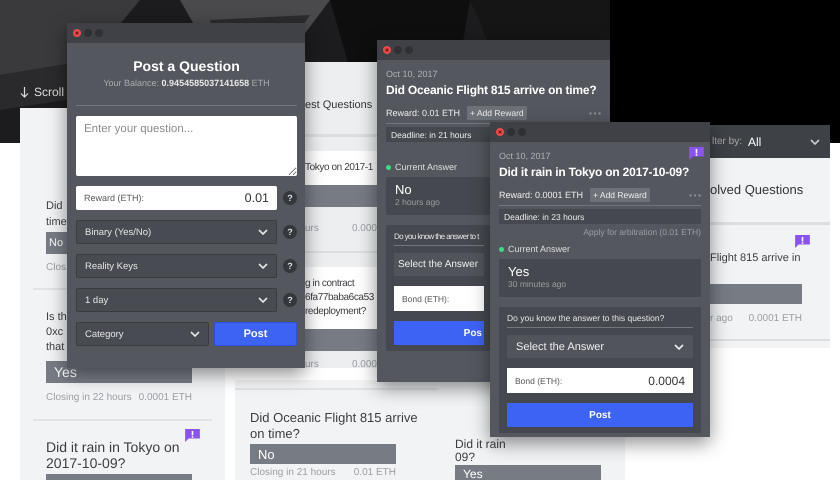  I want to click on arrow-down-icon, so click(24, 92).